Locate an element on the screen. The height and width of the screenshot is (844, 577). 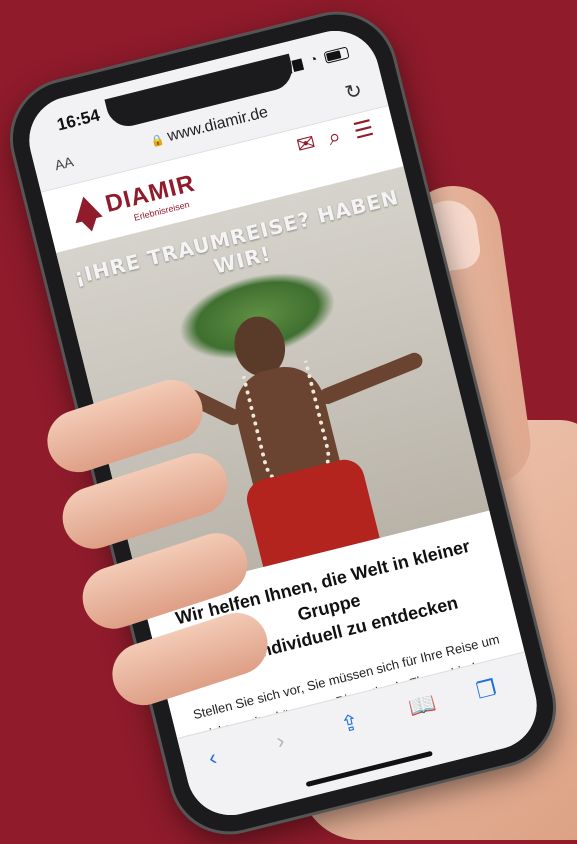
dancer-arm-right is located at coordinates (370, 378).